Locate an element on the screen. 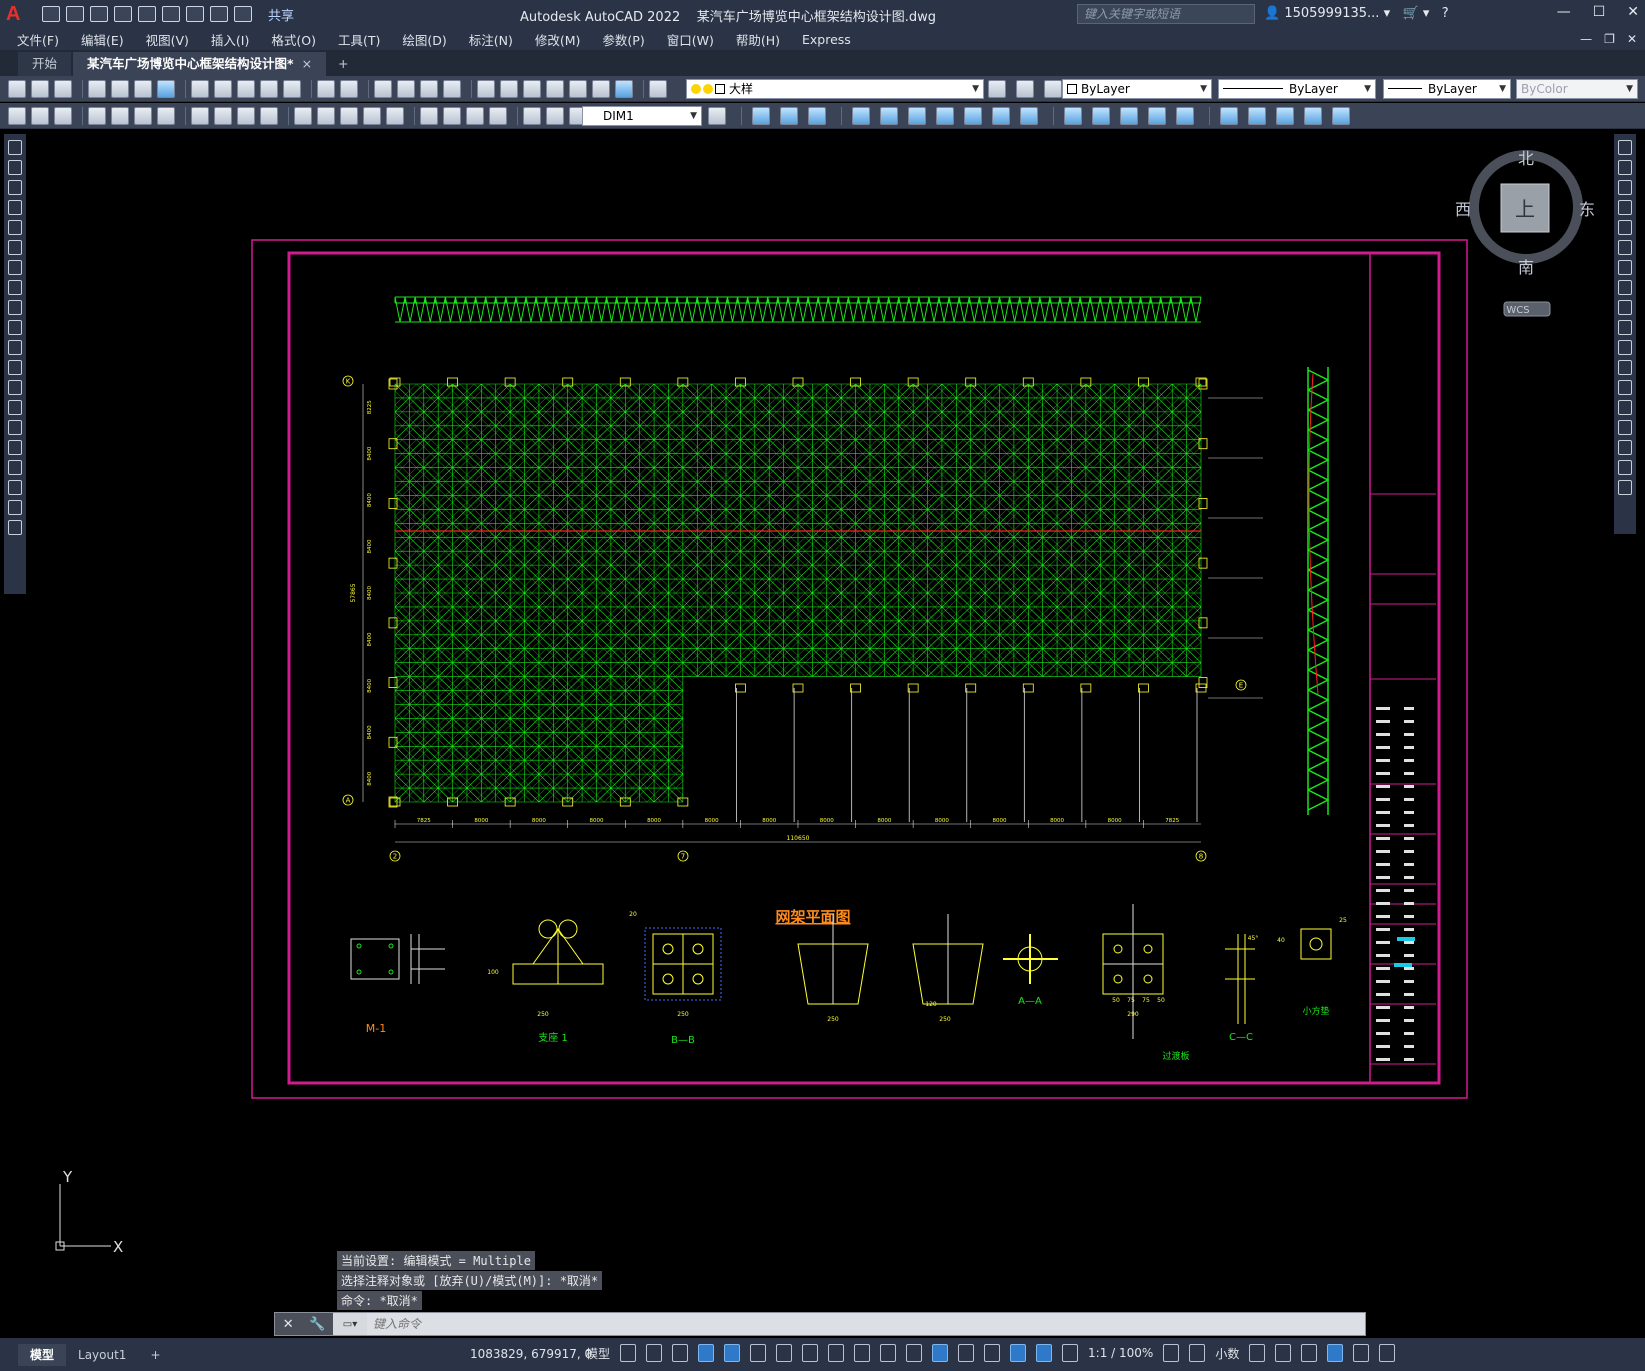 This screenshot has width=1645, height=1371. extend-icon is located at coordinates (1625, 347).